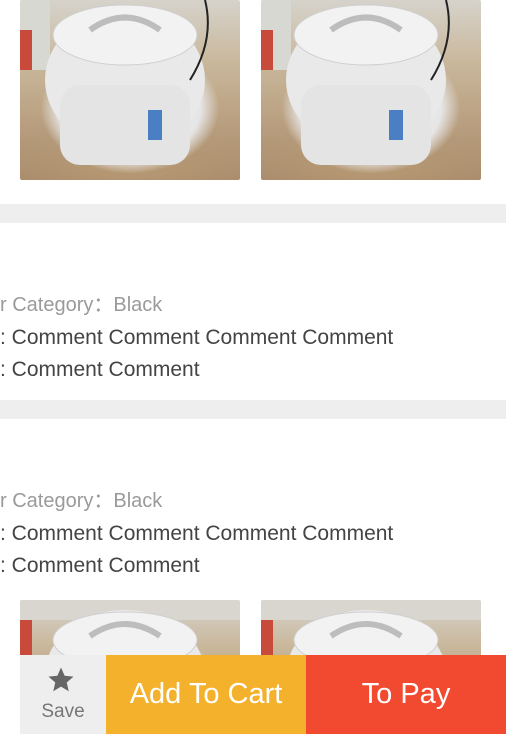  What do you see at coordinates (61, 679) in the screenshot?
I see `star-icon` at bounding box center [61, 679].